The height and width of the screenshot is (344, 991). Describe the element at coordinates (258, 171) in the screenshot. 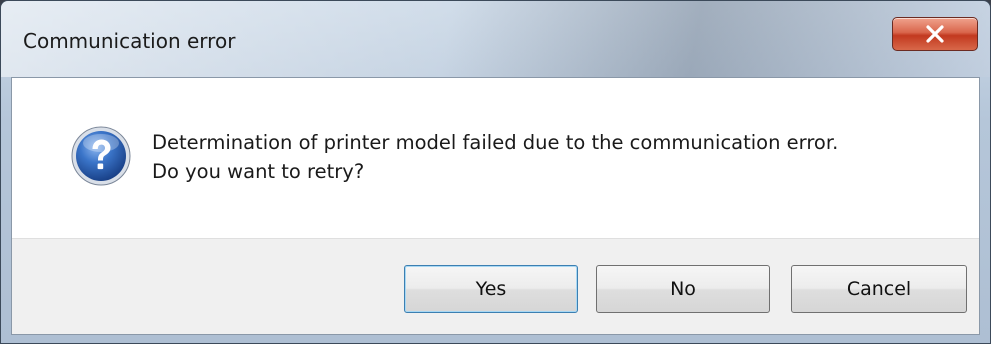

I see `message-line-2: Do you want to retry?` at that location.